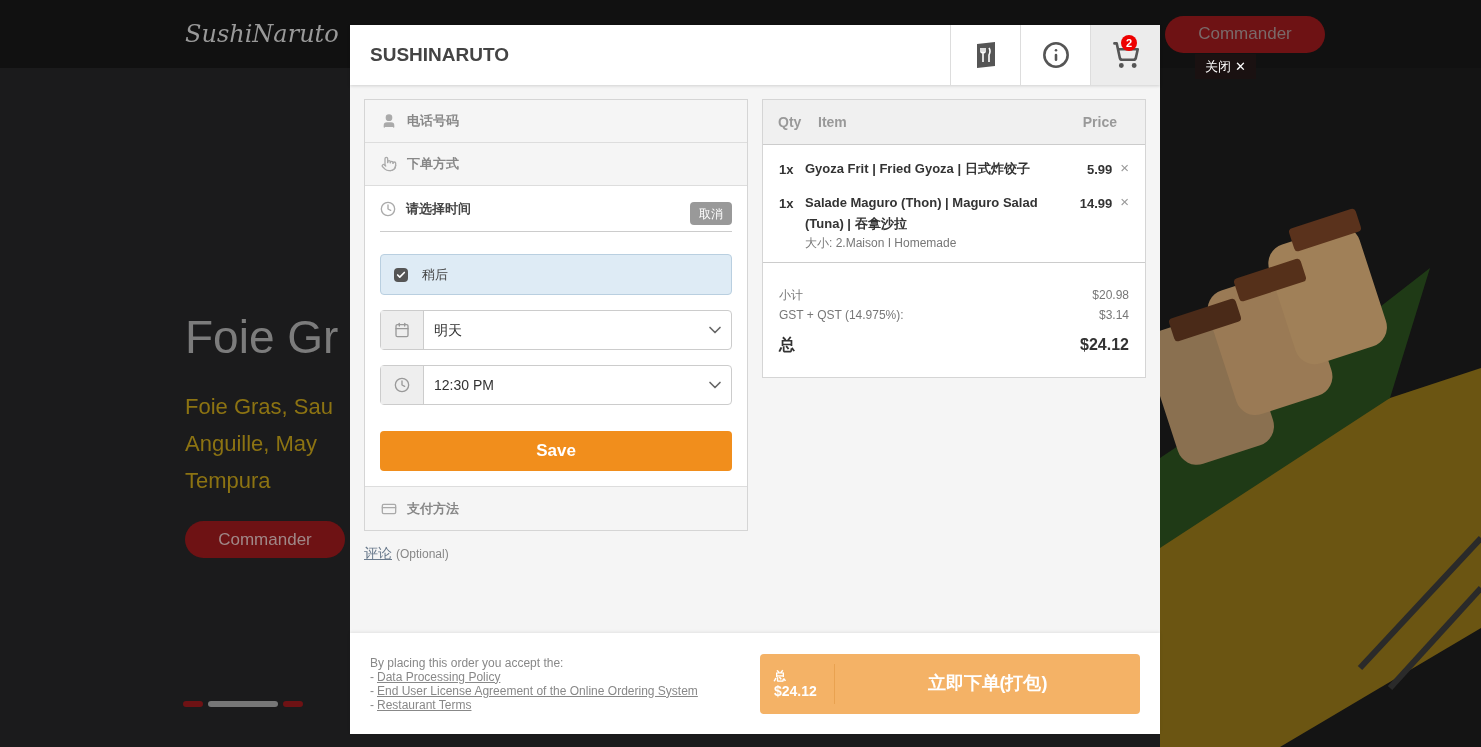 The image size is (1481, 747). I want to click on date-select: 明天, so click(556, 330).